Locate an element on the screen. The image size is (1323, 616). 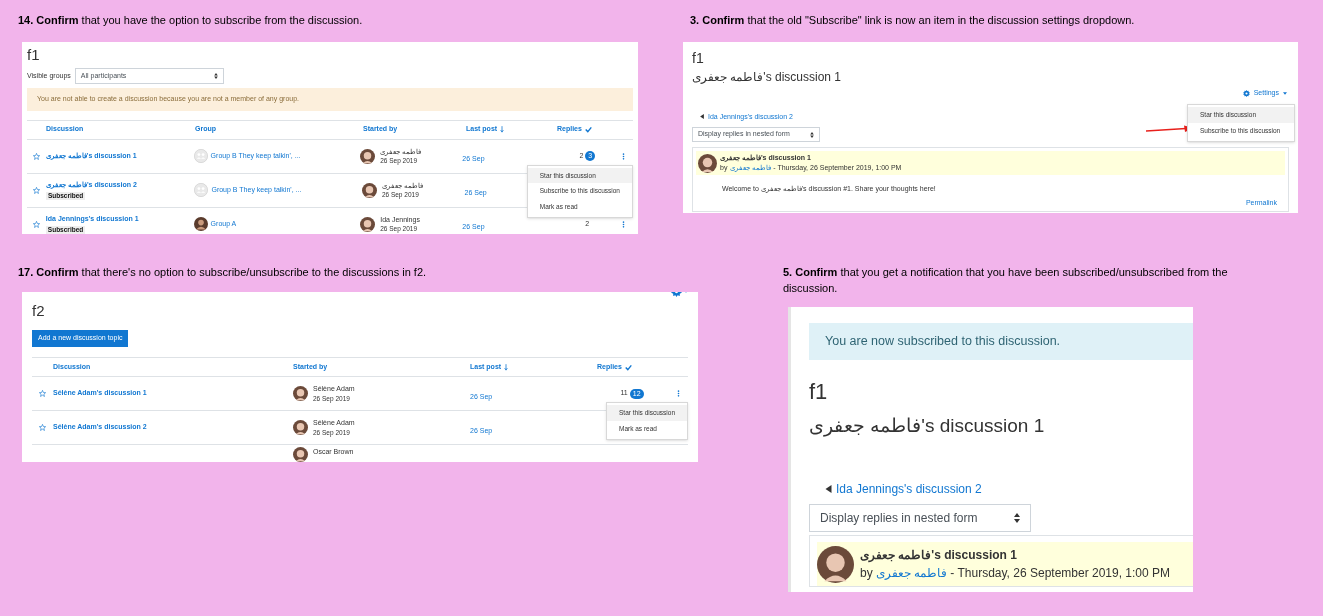
caret-icon is located at coordinates (1285, 93).